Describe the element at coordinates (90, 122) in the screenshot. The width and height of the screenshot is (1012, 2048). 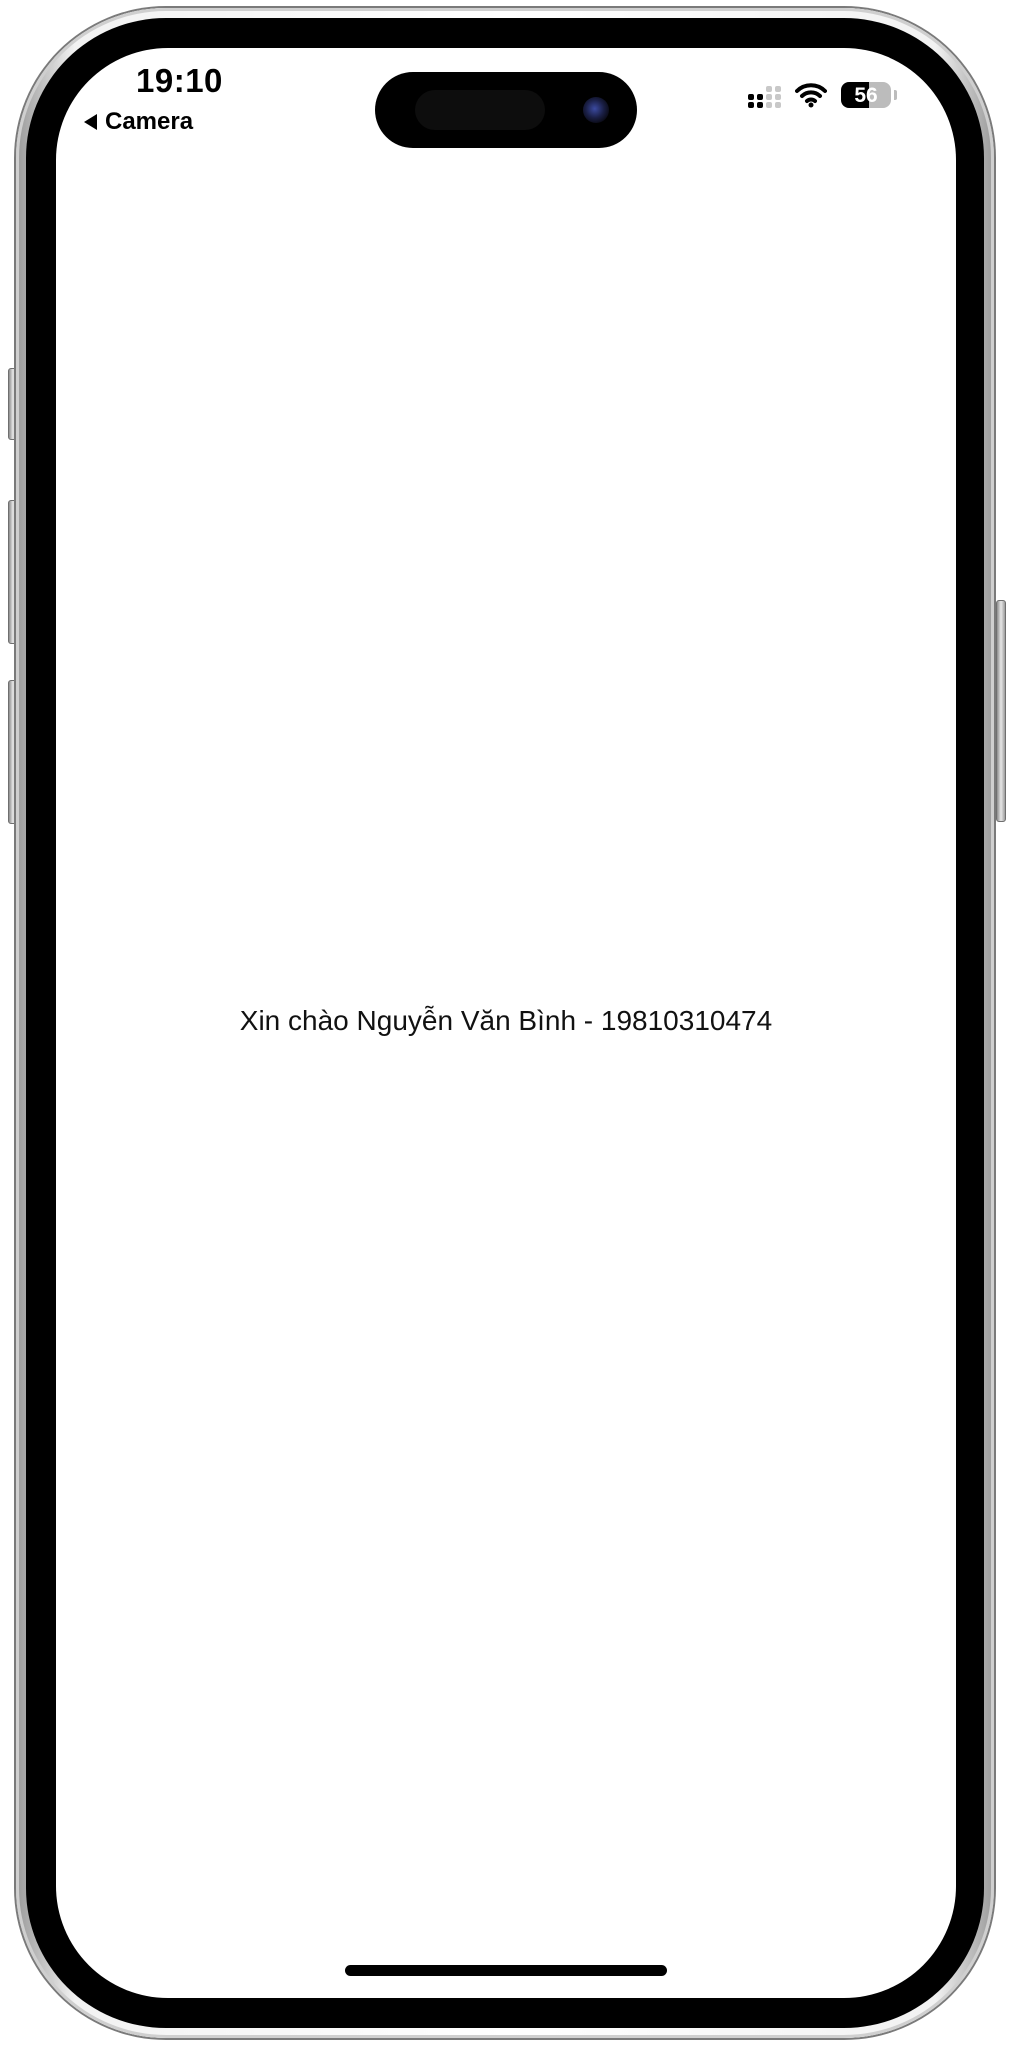
I see `back-arrow-icon` at that location.